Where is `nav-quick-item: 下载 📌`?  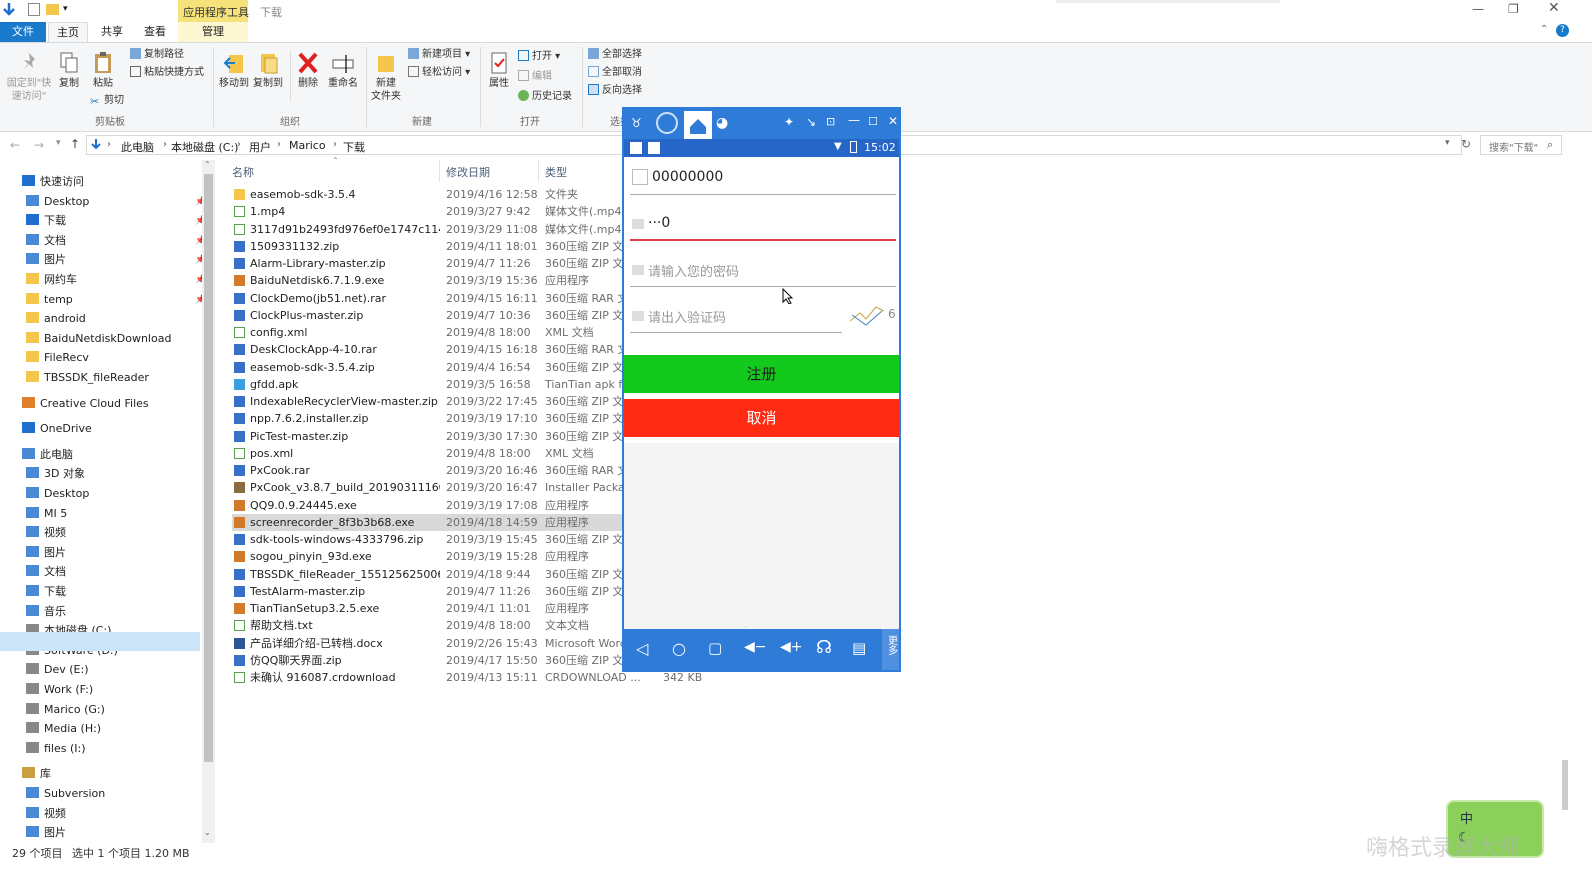 nav-quick-item: 下载 📌 is located at coordinates (116, 221).